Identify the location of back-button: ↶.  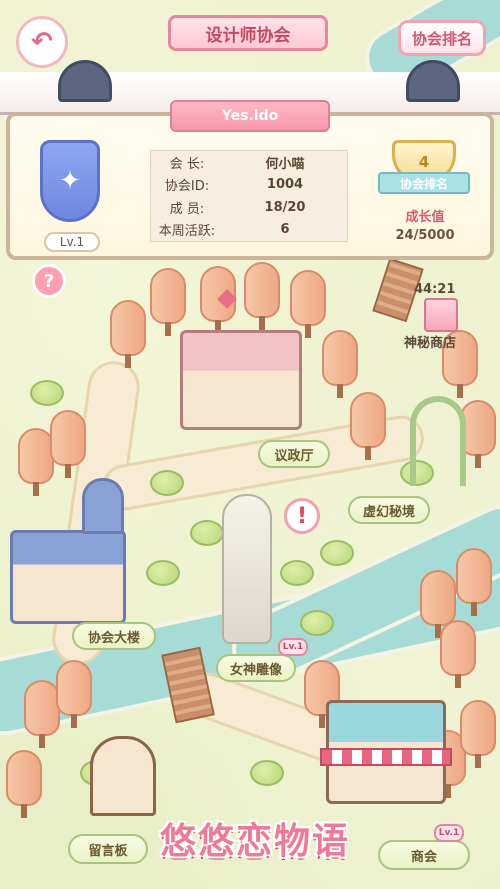
(42, 42).